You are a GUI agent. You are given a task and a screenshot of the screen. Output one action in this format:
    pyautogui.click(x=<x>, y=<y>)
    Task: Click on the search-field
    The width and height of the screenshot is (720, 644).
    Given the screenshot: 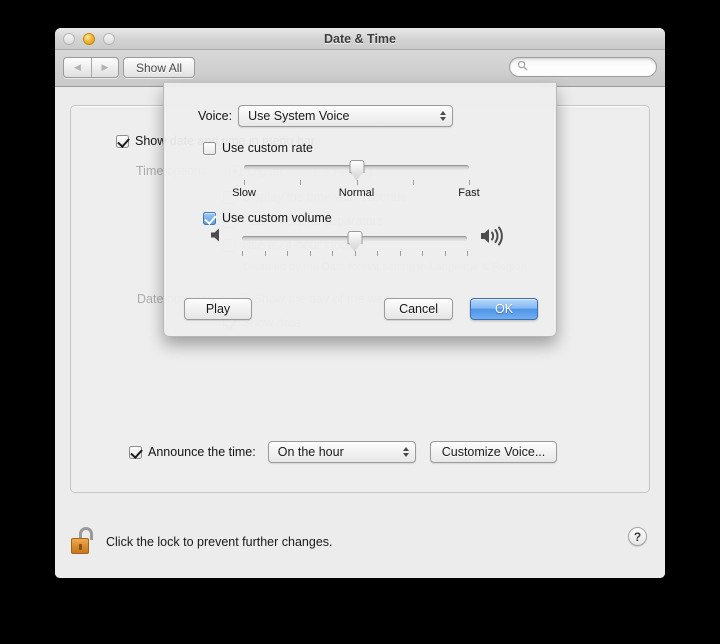 What is the action you would take?
    pyautogui.click(x=583, y=67)
    